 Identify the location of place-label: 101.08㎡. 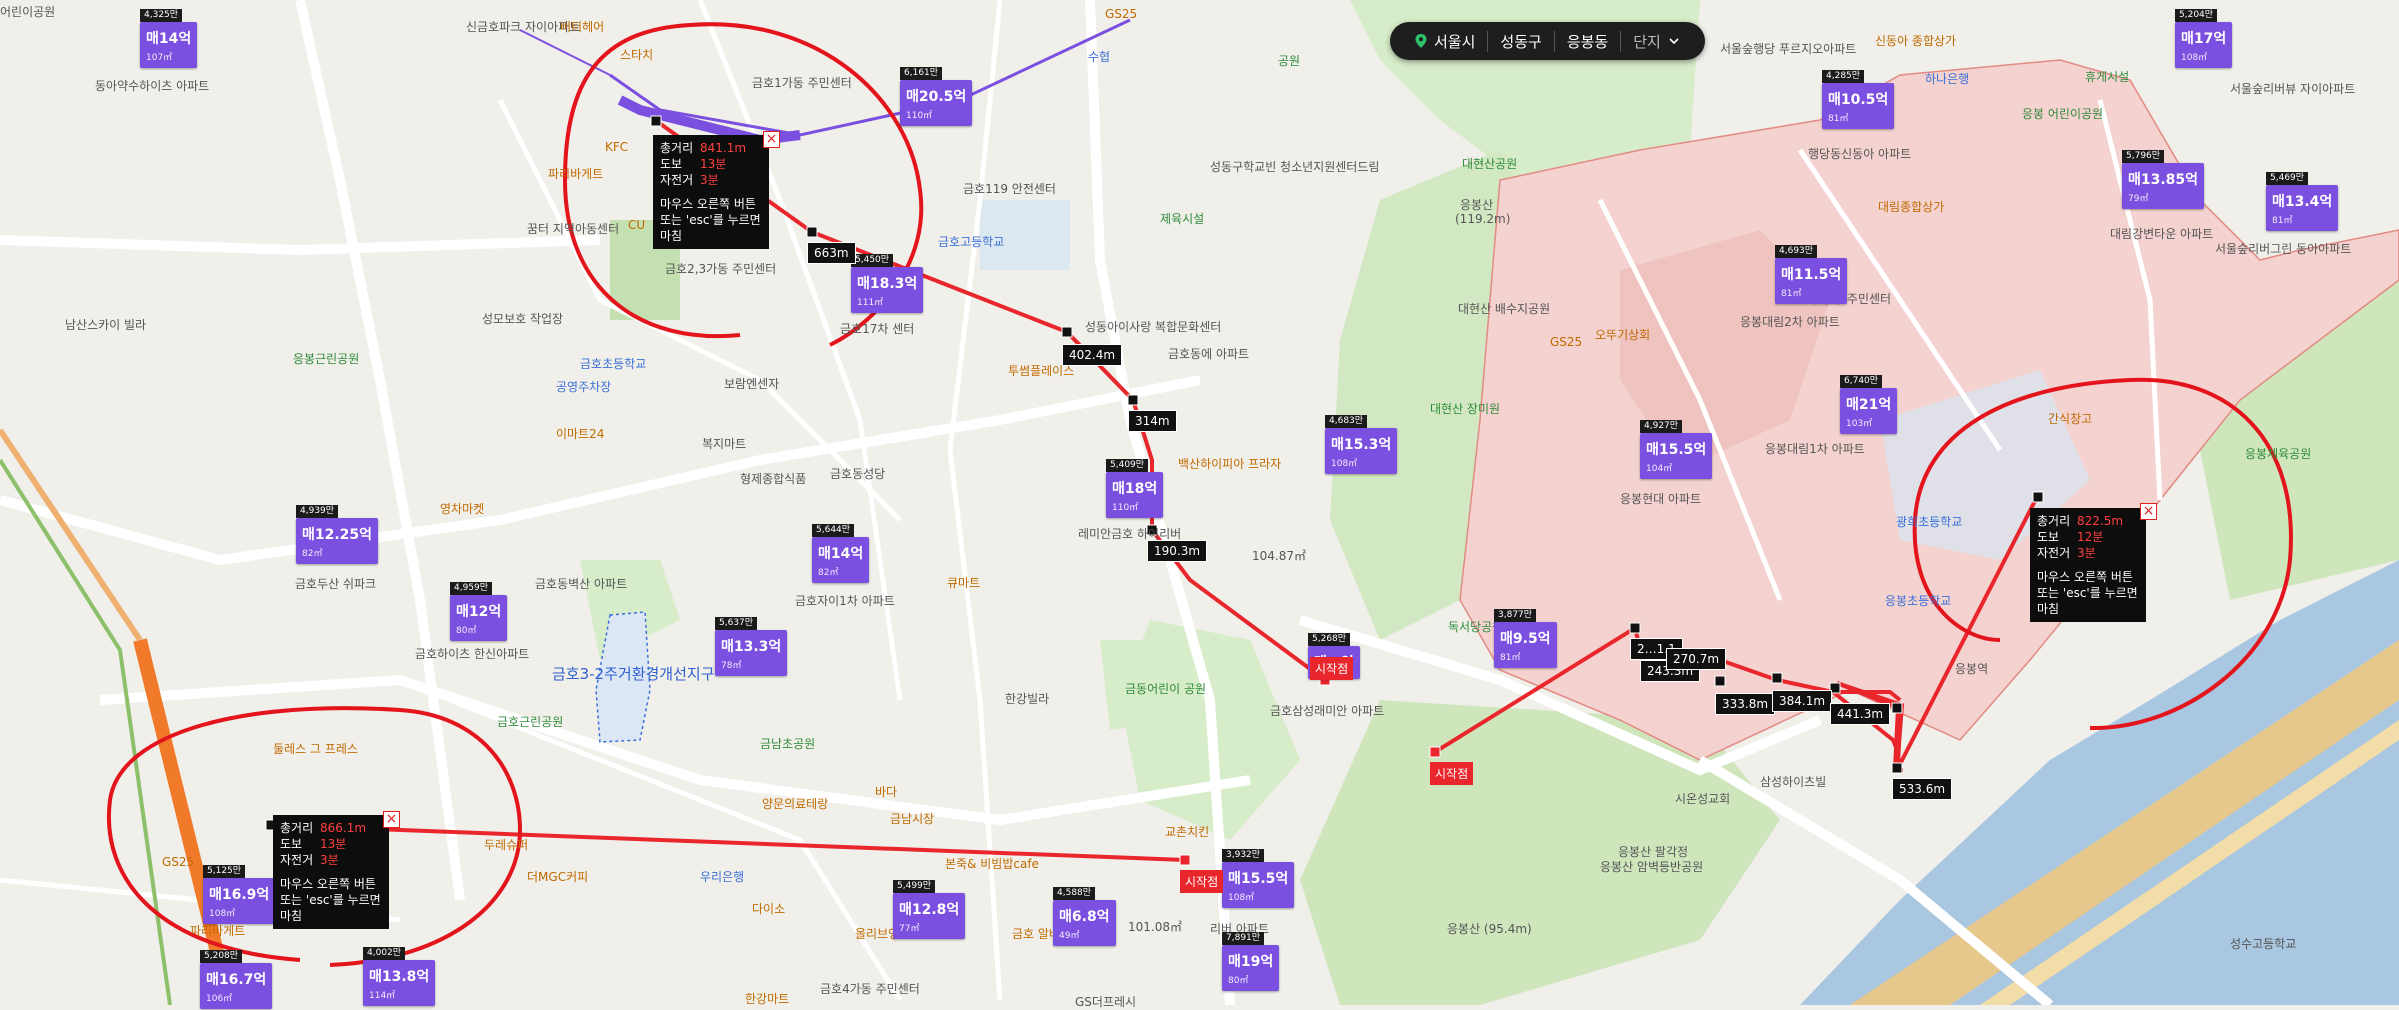
(1155, 927).